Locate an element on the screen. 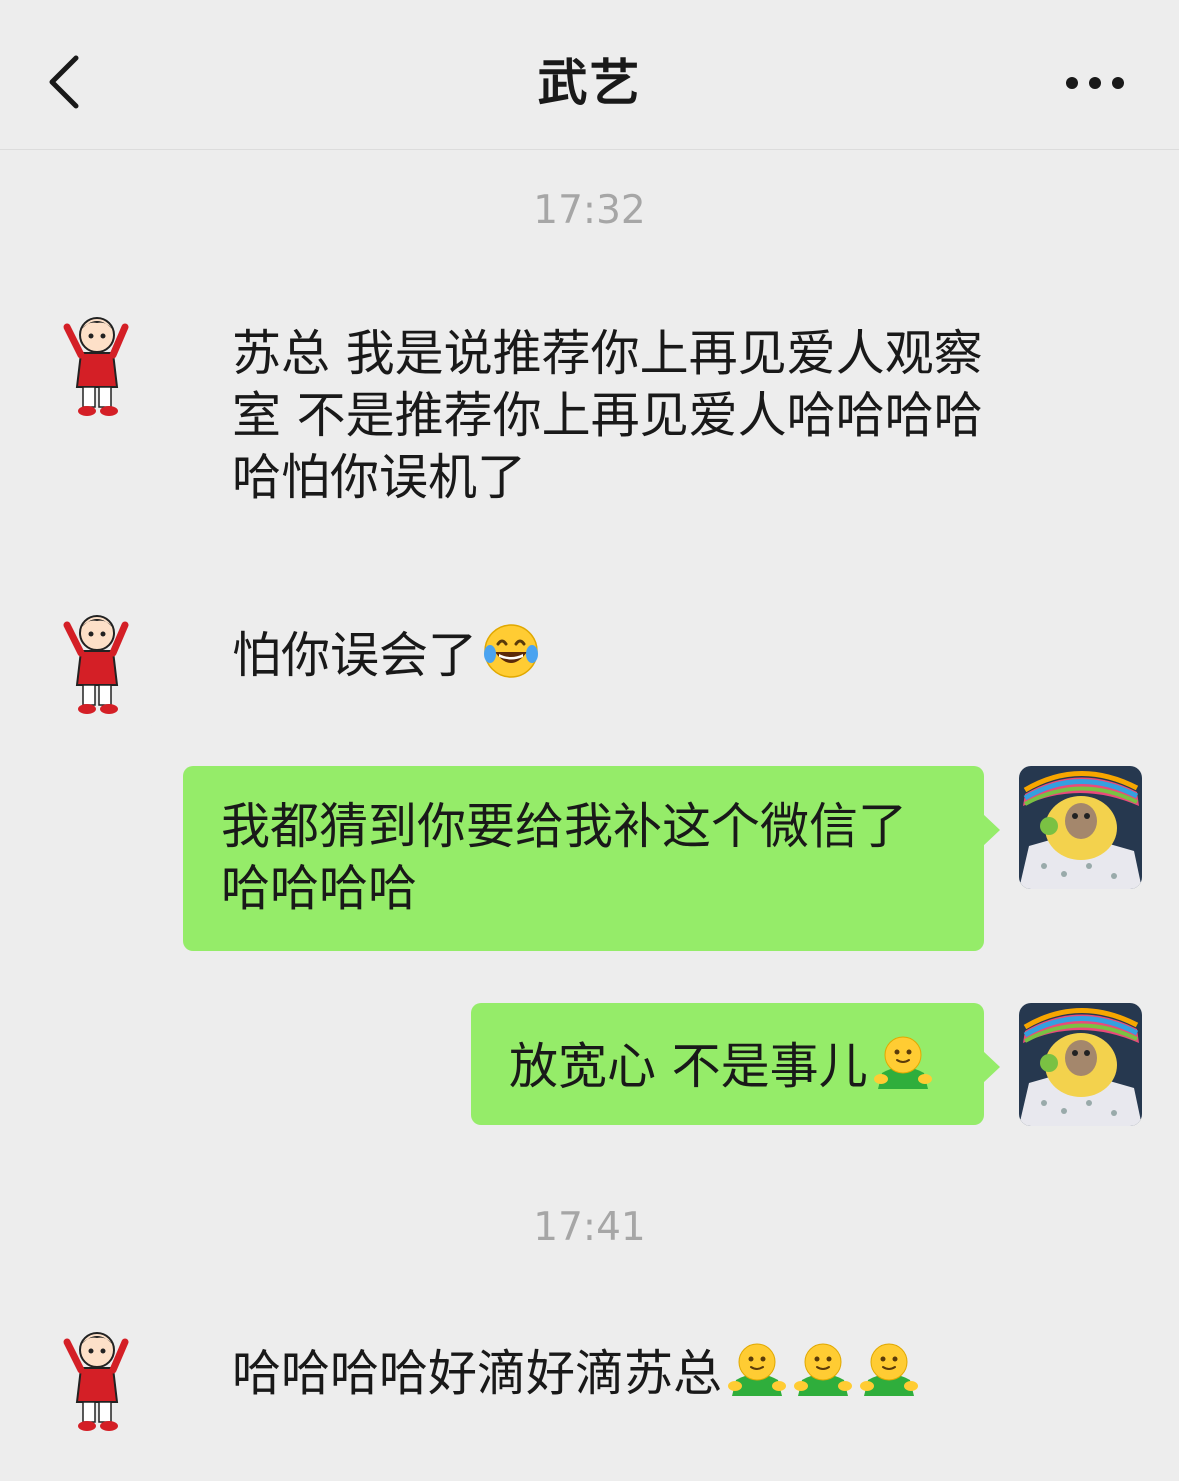 Image resolution: width=1179 pixels, height=1481 pixels. timestamp: 17:41 is located at coordinates (589, 1227).